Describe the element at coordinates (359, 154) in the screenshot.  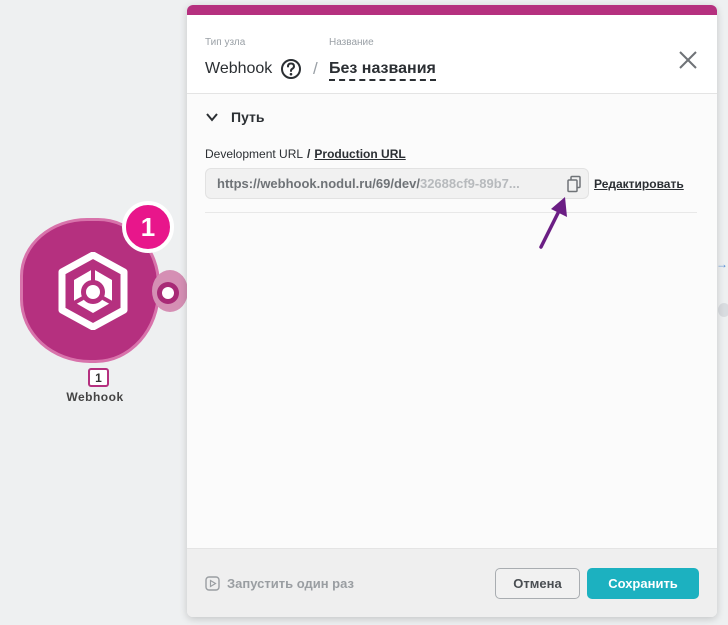
I see `tab-production-url: Production URL` at that location.